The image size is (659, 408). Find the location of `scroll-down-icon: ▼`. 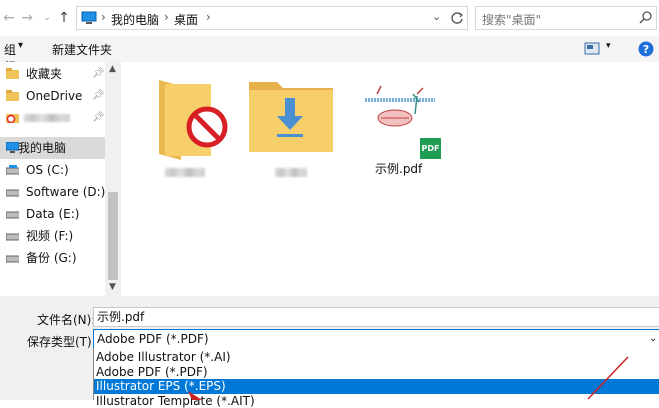

scroll-down-icon: ▼ is located at coordinates (112, 287).